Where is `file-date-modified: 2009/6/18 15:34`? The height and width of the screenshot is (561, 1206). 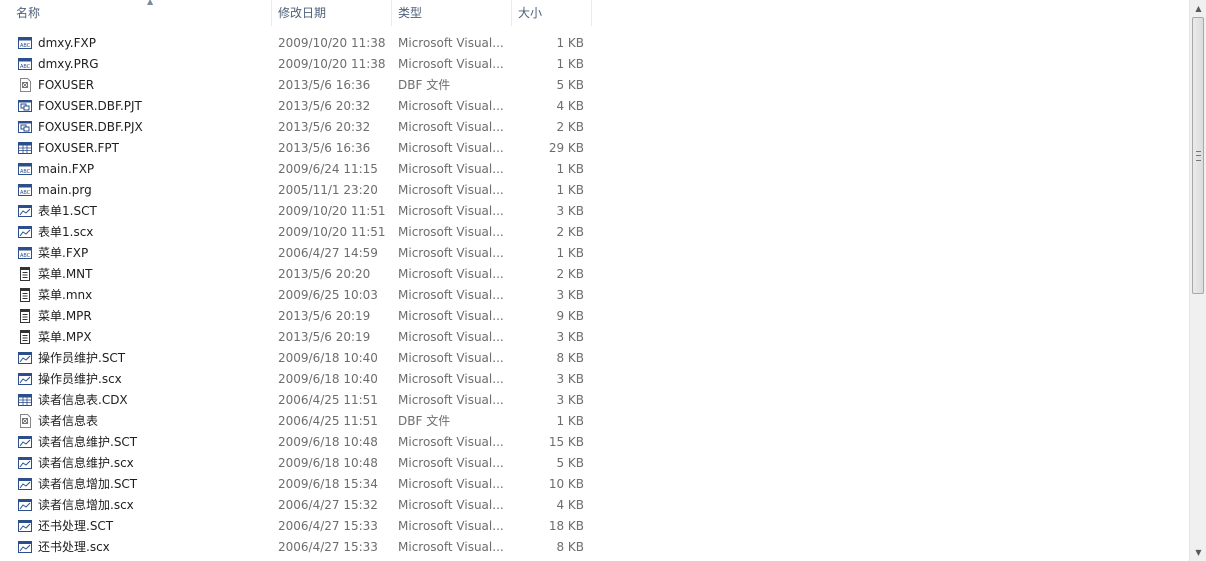
file-date-modified: 2009/6/18 15:34 is located at coordinates (328, 484).